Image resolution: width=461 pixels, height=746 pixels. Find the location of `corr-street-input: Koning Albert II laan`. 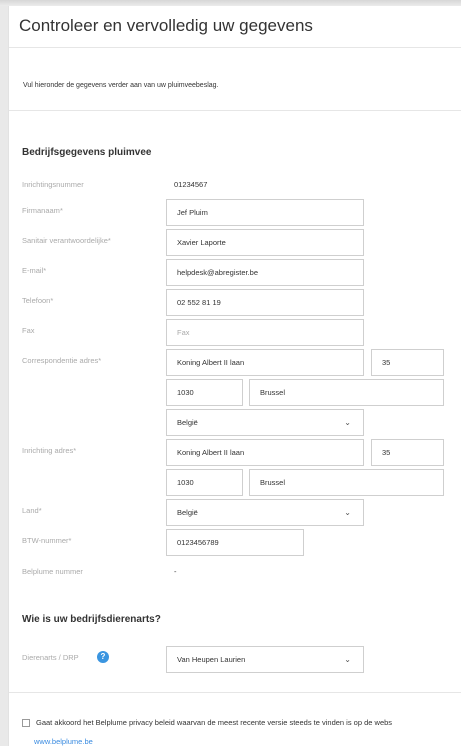

corr-street-input: Koning Albert II laan is located at coordinates (265, 362).